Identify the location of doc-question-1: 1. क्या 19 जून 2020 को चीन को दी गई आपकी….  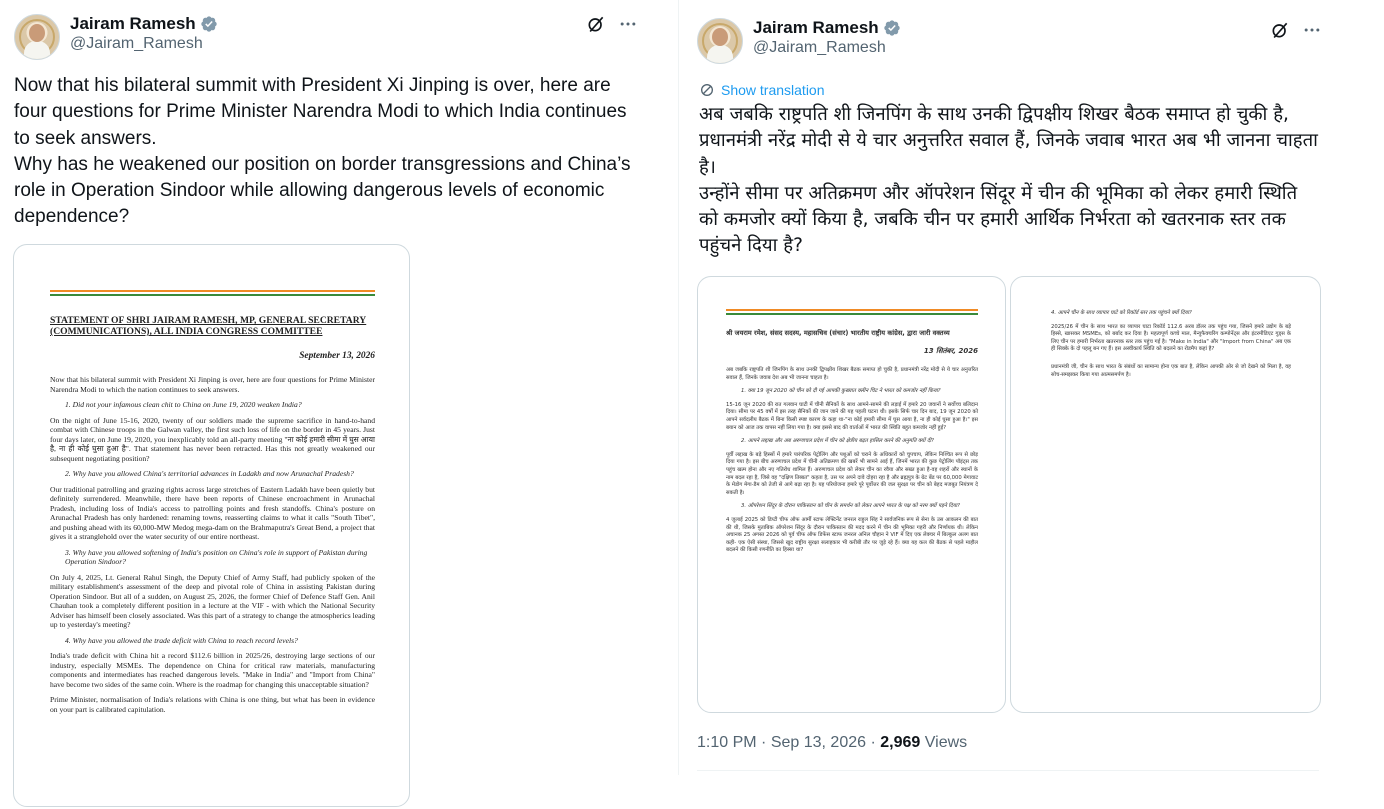
(841, 391).